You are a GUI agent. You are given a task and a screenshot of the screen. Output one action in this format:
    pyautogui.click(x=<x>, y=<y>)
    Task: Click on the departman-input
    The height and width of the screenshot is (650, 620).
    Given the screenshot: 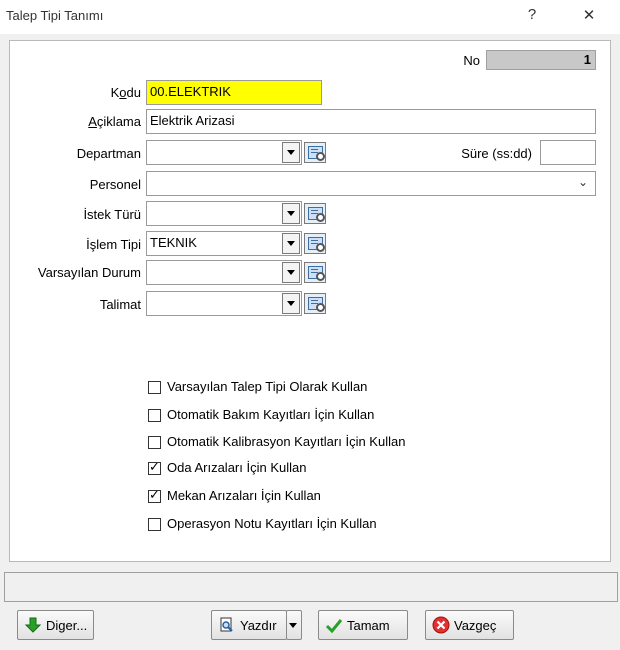 What is the action you would take?
    pyautogui.click(x=224, y=152)
    